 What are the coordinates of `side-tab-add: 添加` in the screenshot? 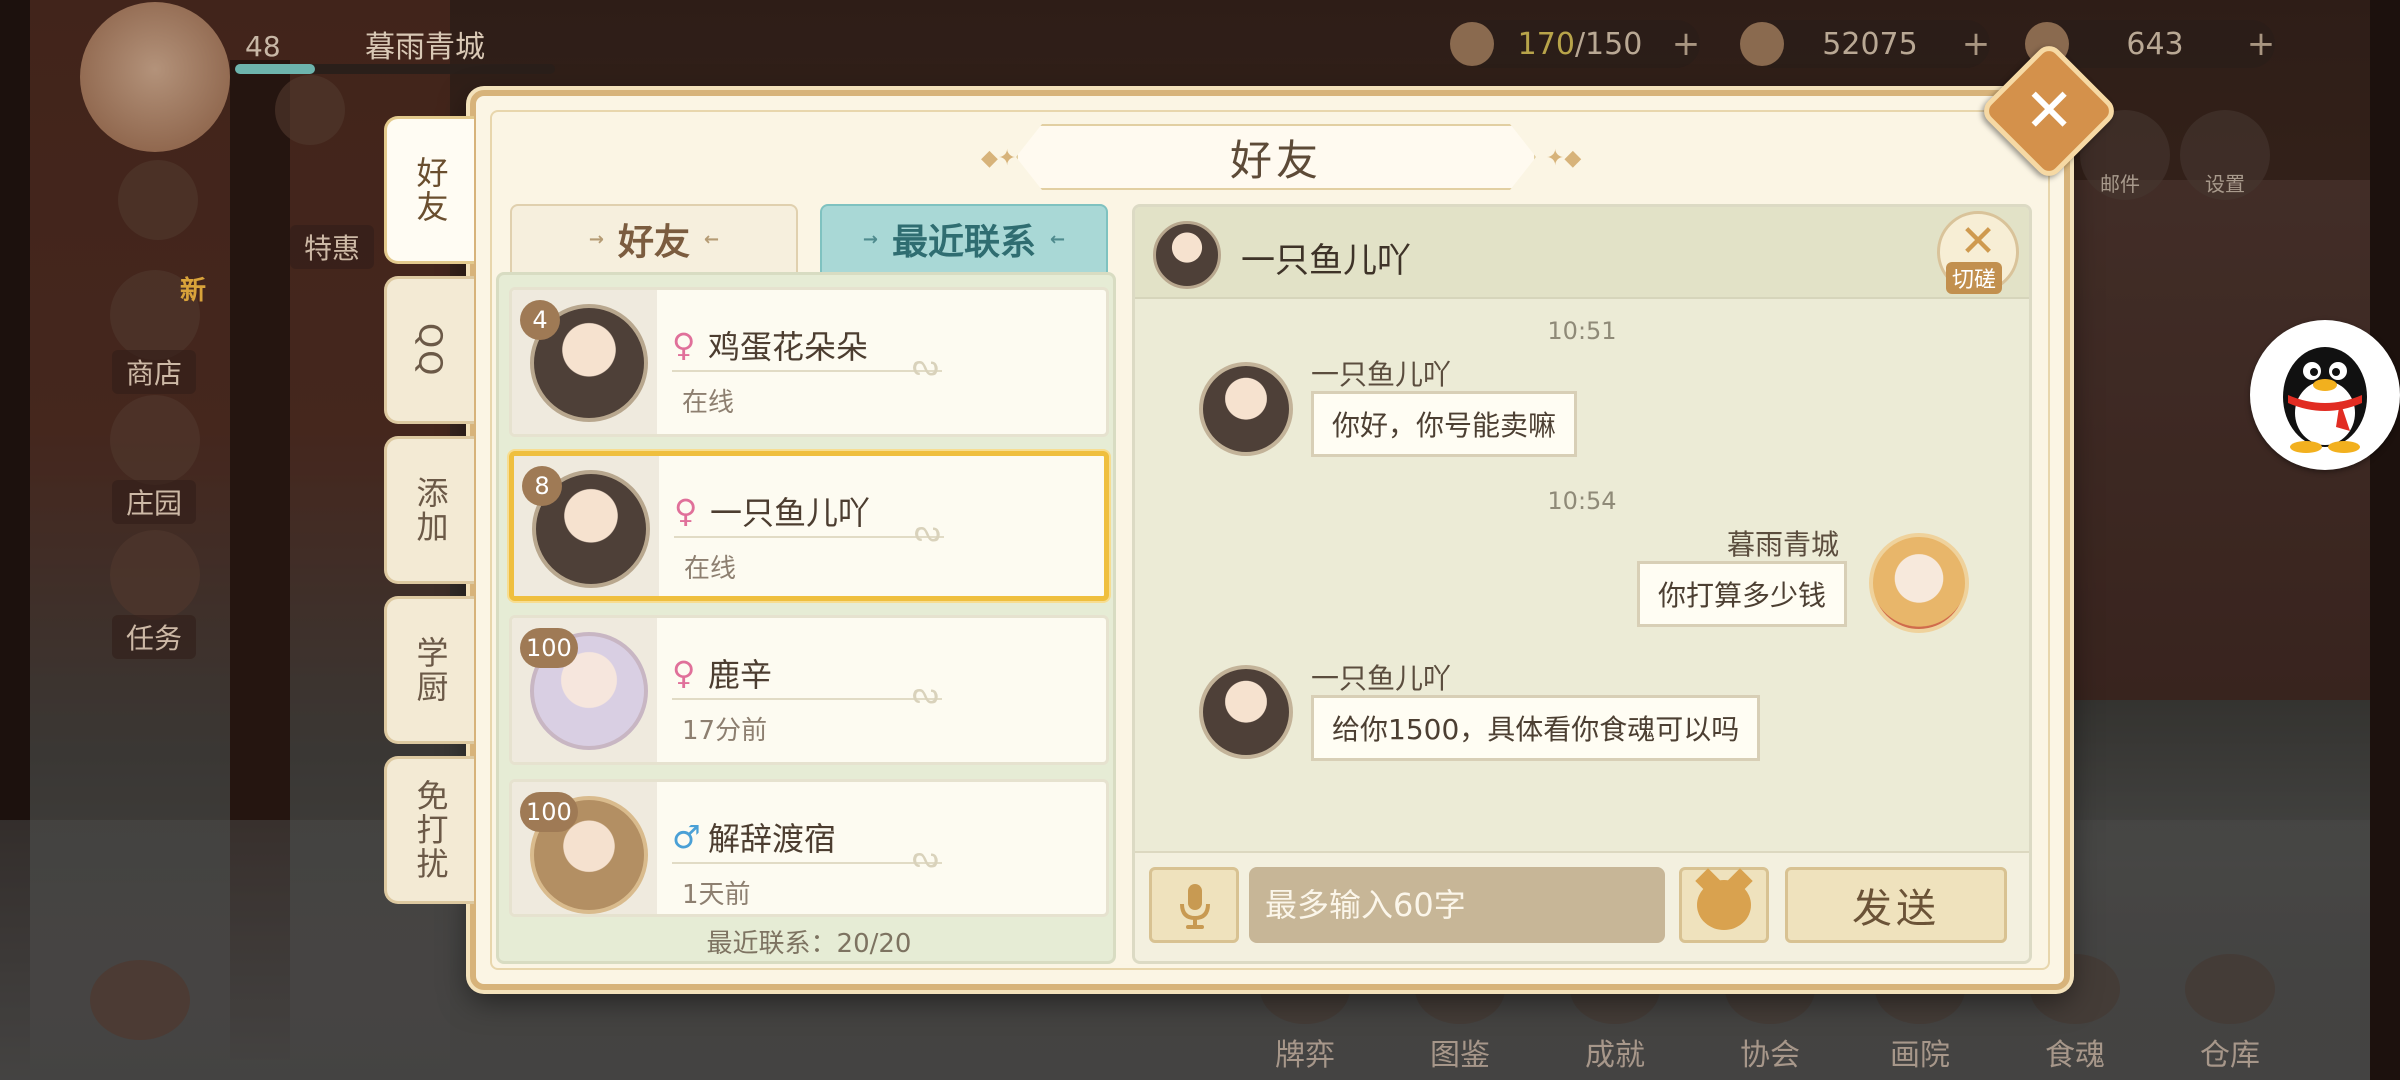 It's located at (429, 510).